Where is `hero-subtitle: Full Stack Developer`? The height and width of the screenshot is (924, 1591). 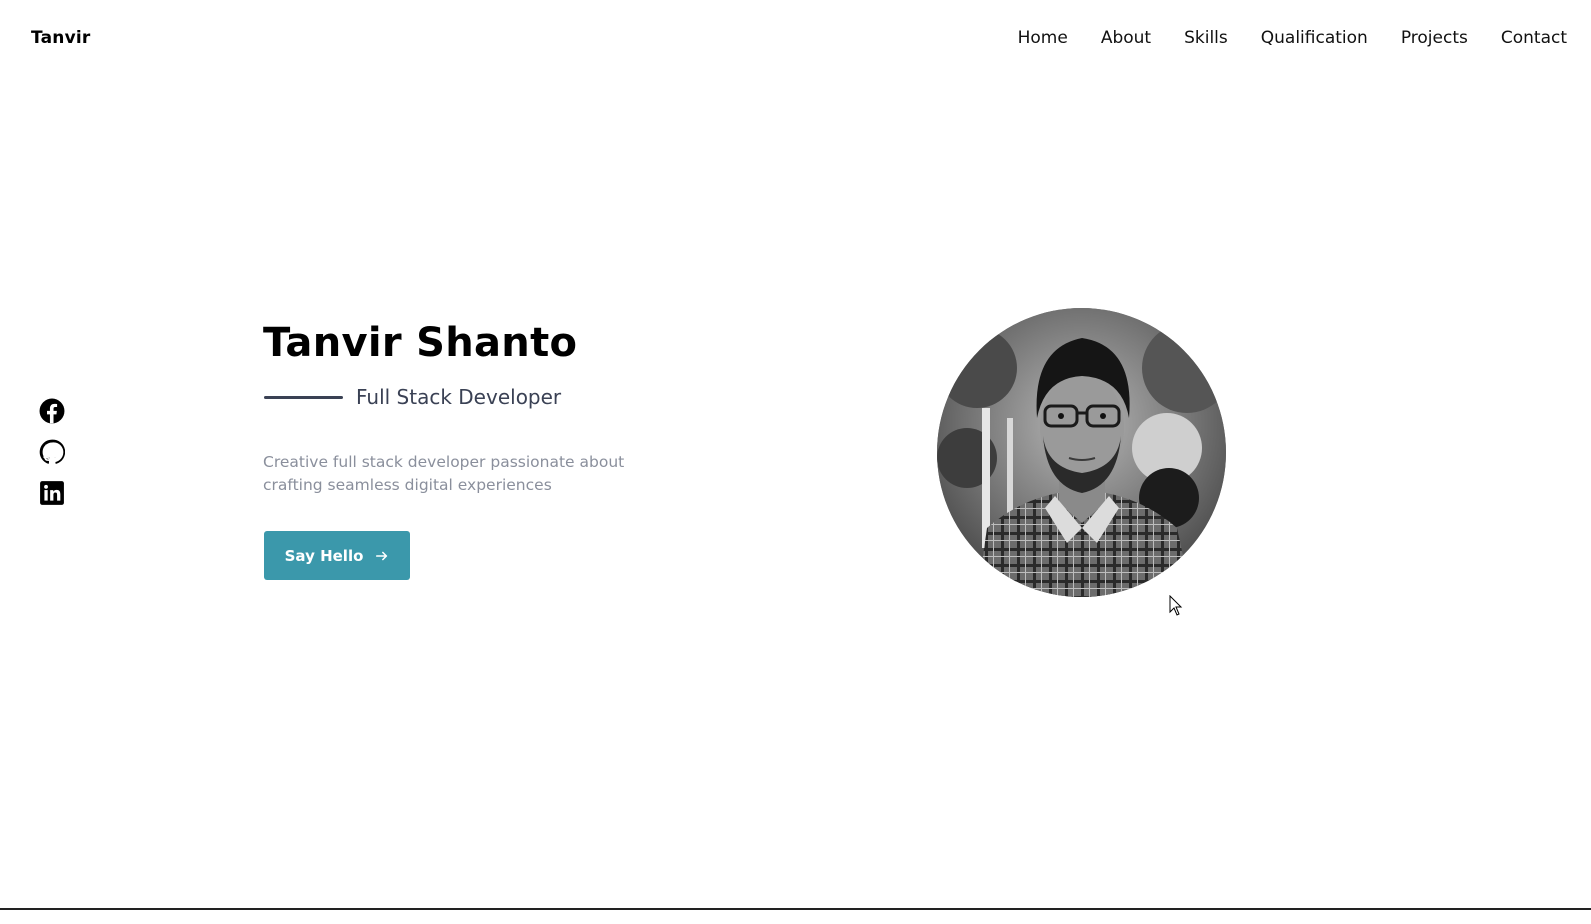
hero-subtitle: Full Stack Developer is located at coordinates (459, 397).